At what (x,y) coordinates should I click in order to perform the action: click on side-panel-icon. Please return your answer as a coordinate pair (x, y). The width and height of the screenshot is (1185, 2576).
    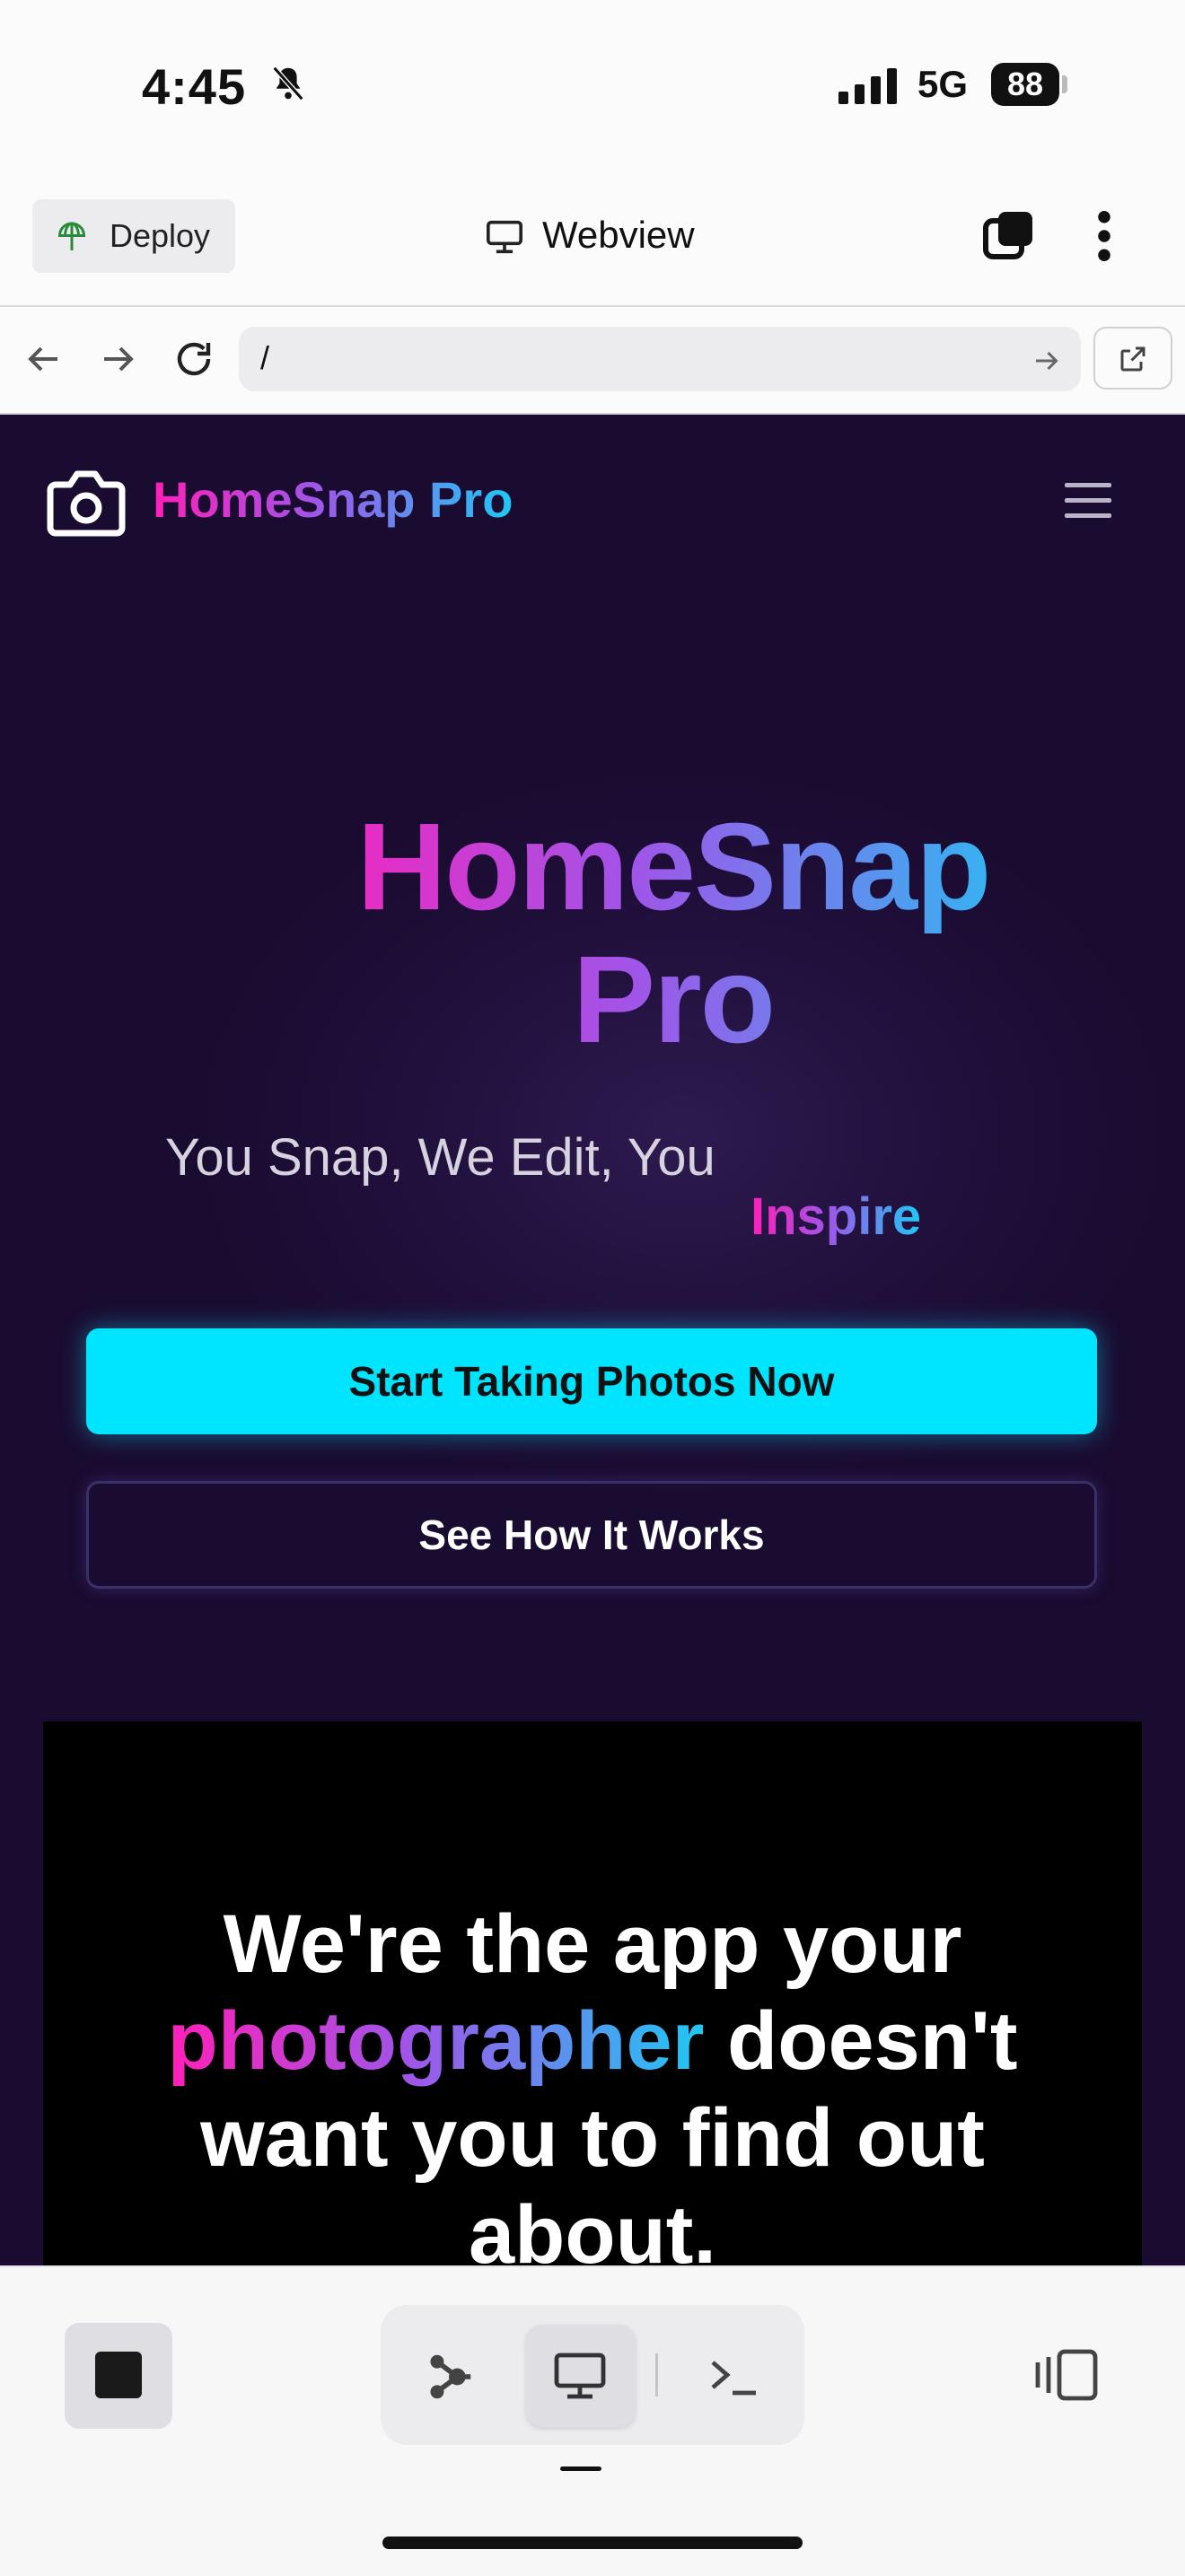
    Looking at the image, I should click on (1065, 2375).